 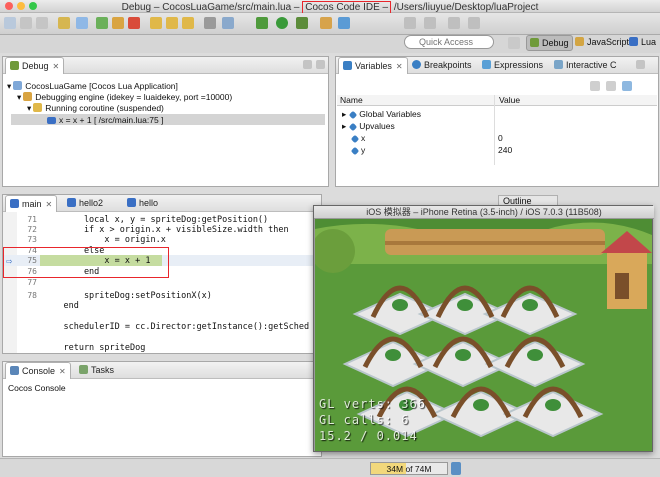 What do you see at coordinates (142, 203) in the screenshot?
I see `tab-hello: hello` at bounding box center [142, 203].